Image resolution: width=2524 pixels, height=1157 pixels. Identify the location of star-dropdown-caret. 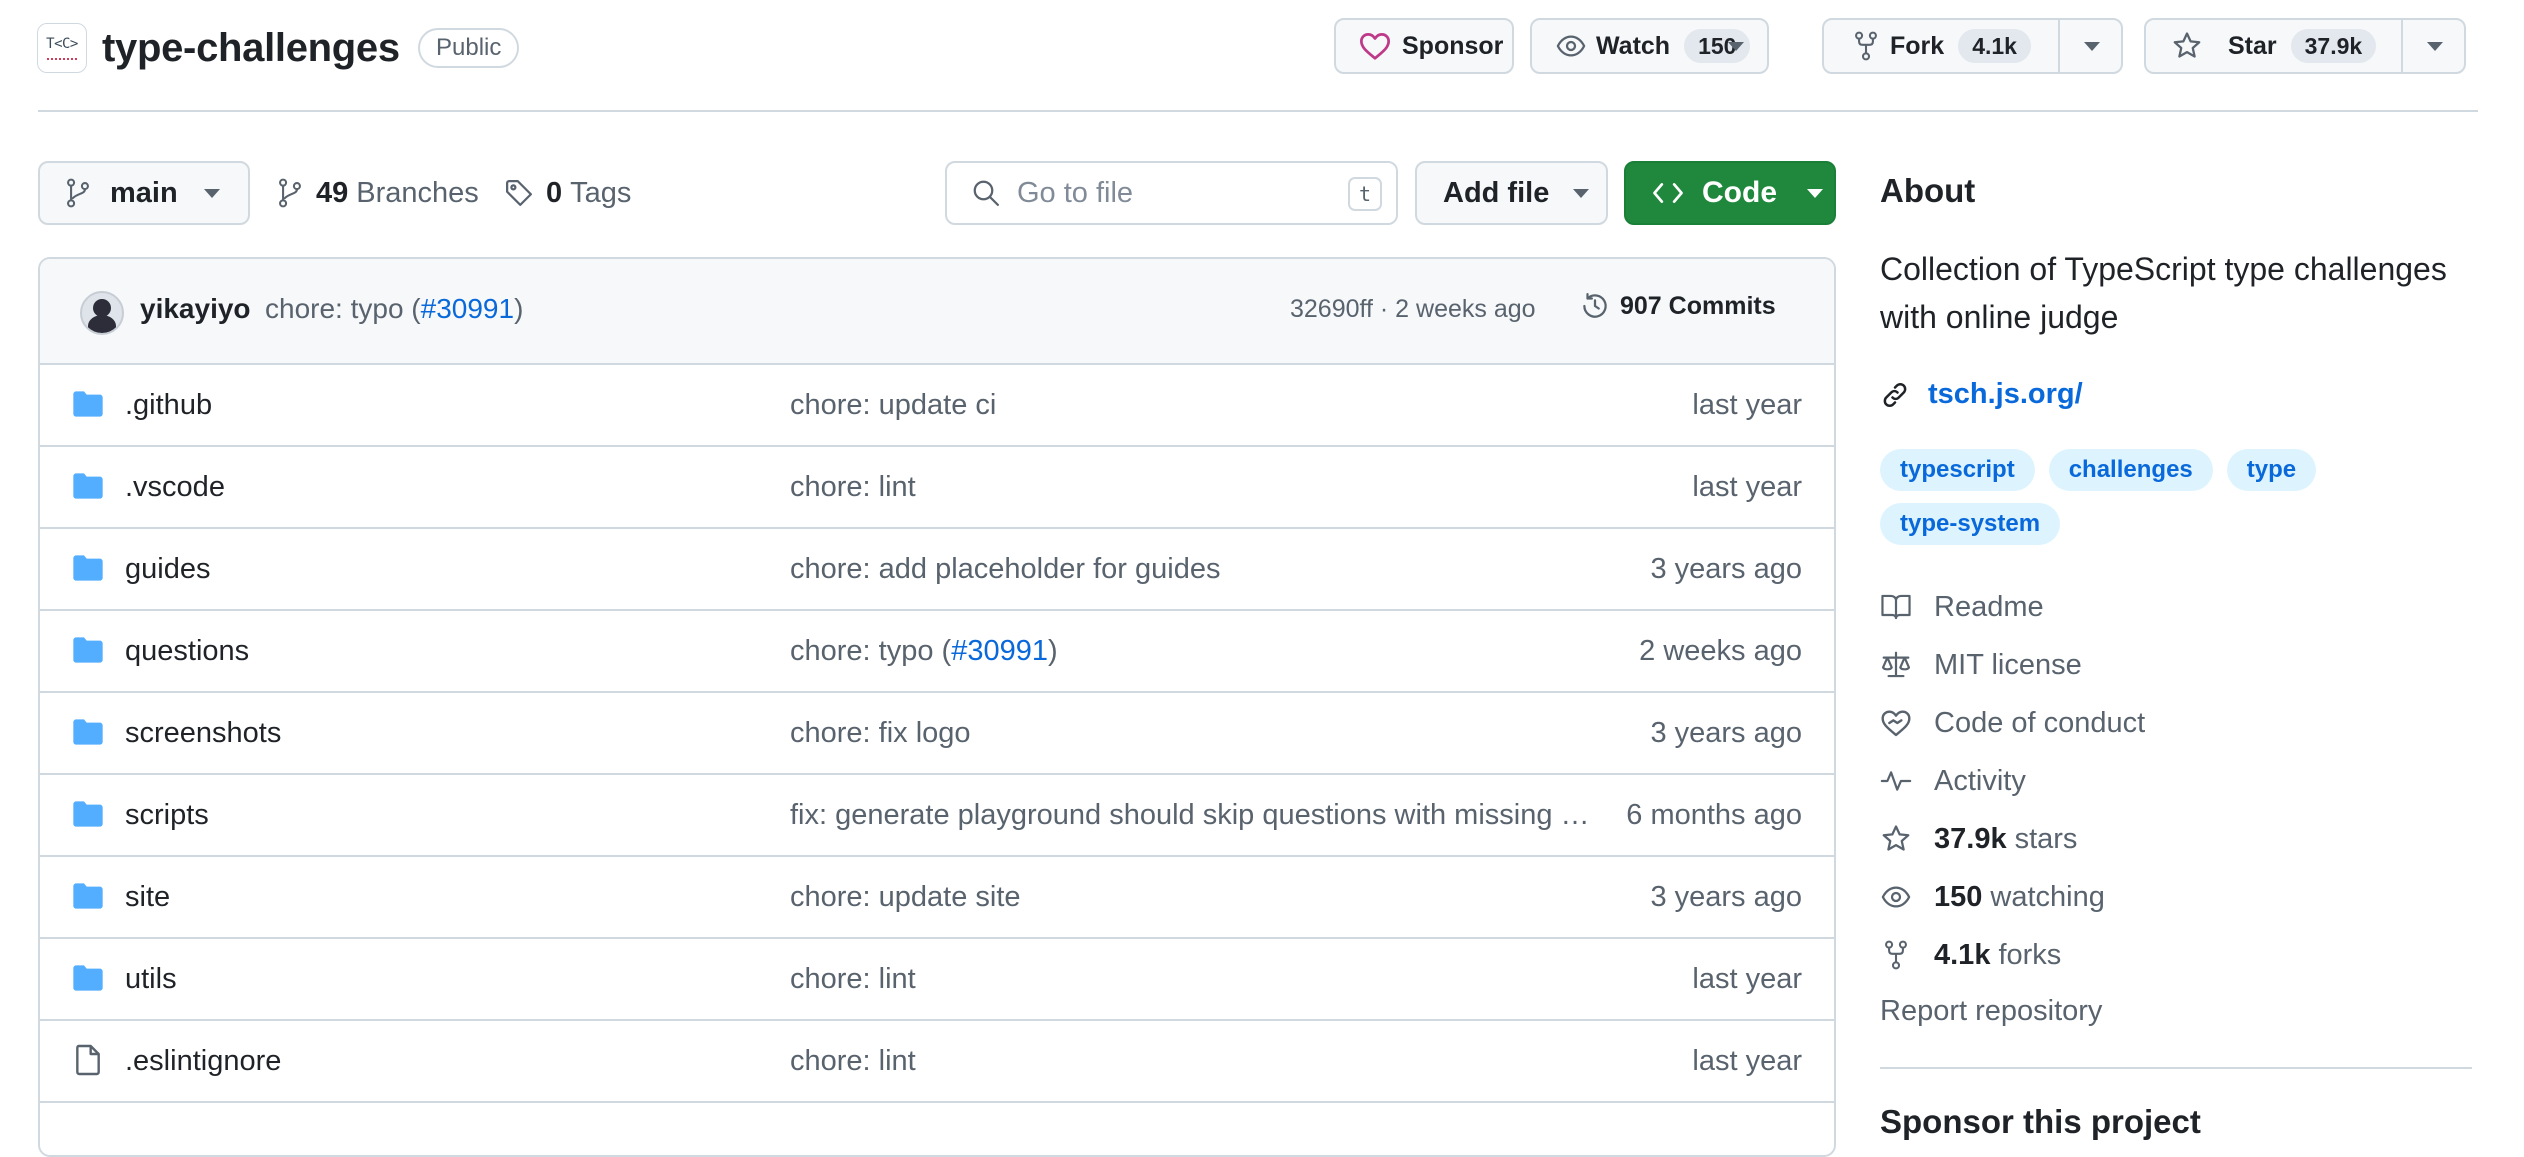
(2434, 46).